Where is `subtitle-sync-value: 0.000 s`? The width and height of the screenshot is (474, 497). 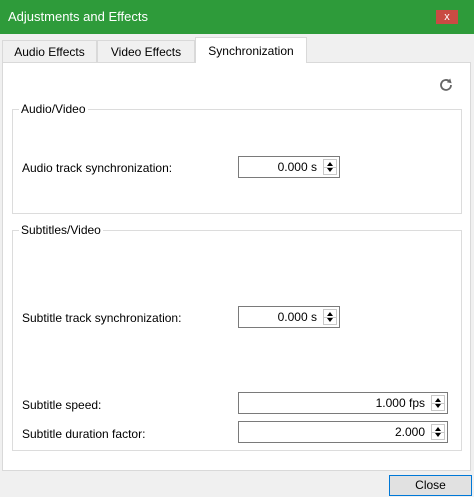 subtitle-sync-value: 0.000 s is located at coordinates (297, 317).